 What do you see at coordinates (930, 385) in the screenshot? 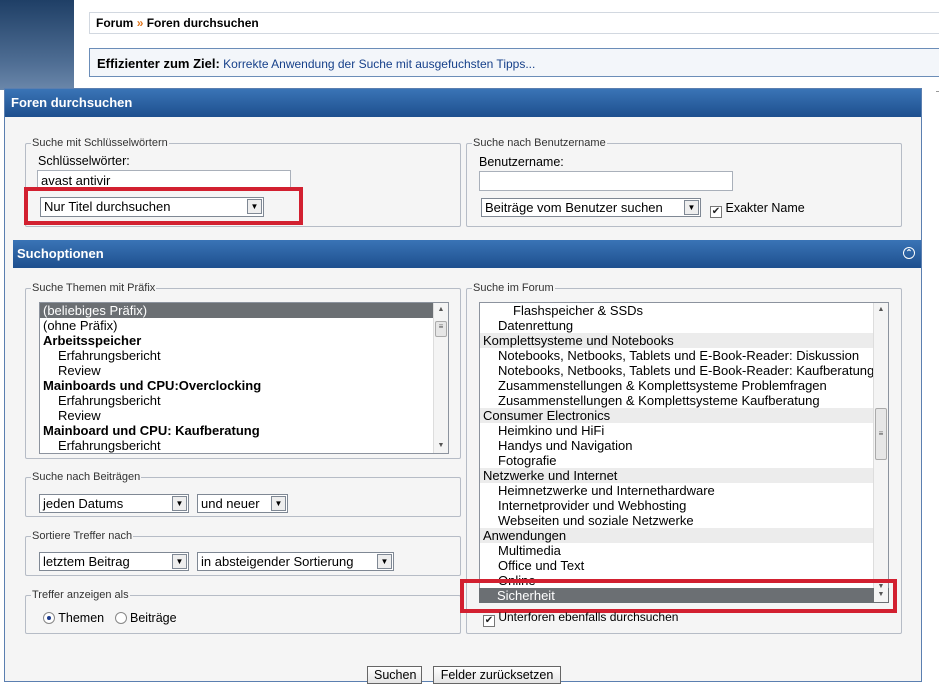
I see `right-edge` at bounding box center [930, 385].